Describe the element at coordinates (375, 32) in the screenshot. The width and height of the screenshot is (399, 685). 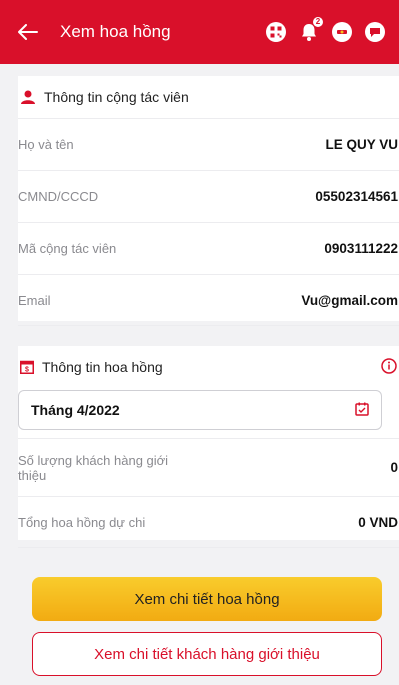
I see `chat-icon` at that location.